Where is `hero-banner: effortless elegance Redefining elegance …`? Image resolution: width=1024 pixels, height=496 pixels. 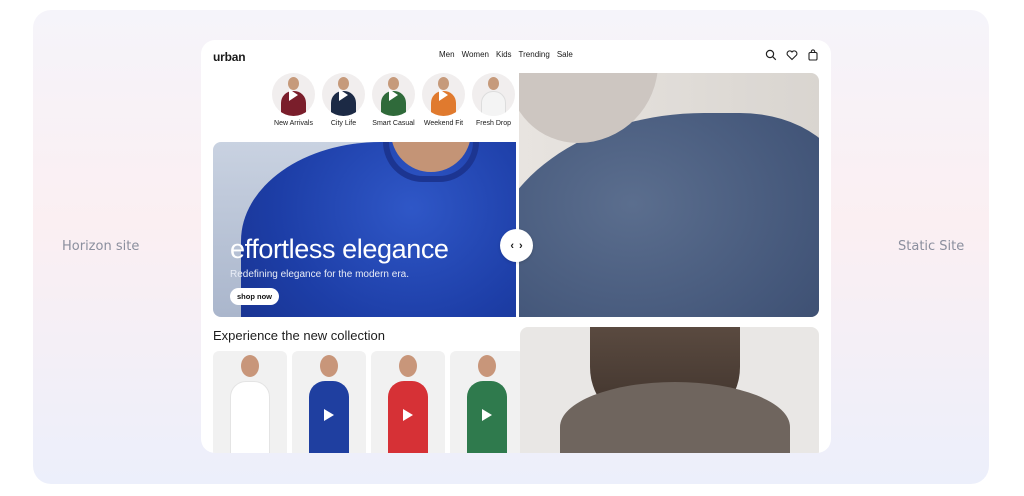
hero-banner: effortless elegance Redefining elegance … is located at coordinates (365, 229).